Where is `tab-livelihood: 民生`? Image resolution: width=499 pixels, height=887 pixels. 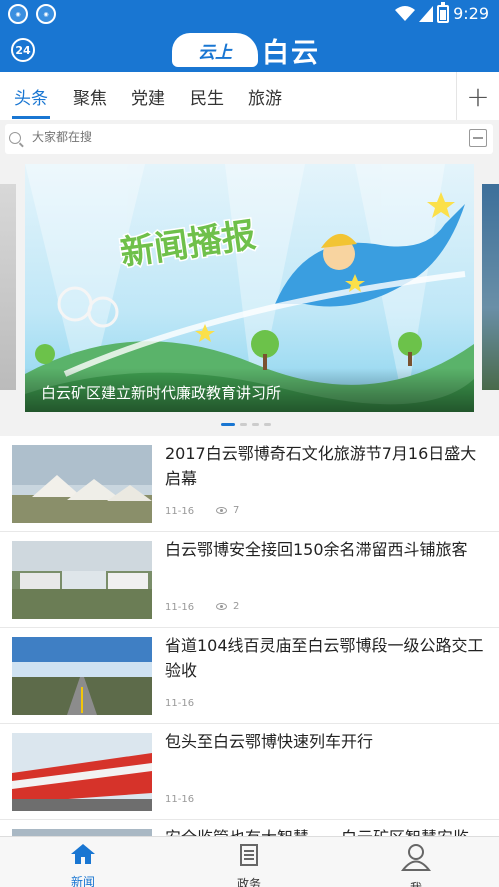
tab-livelihood: 民生 is located at coordinates (207, 96).